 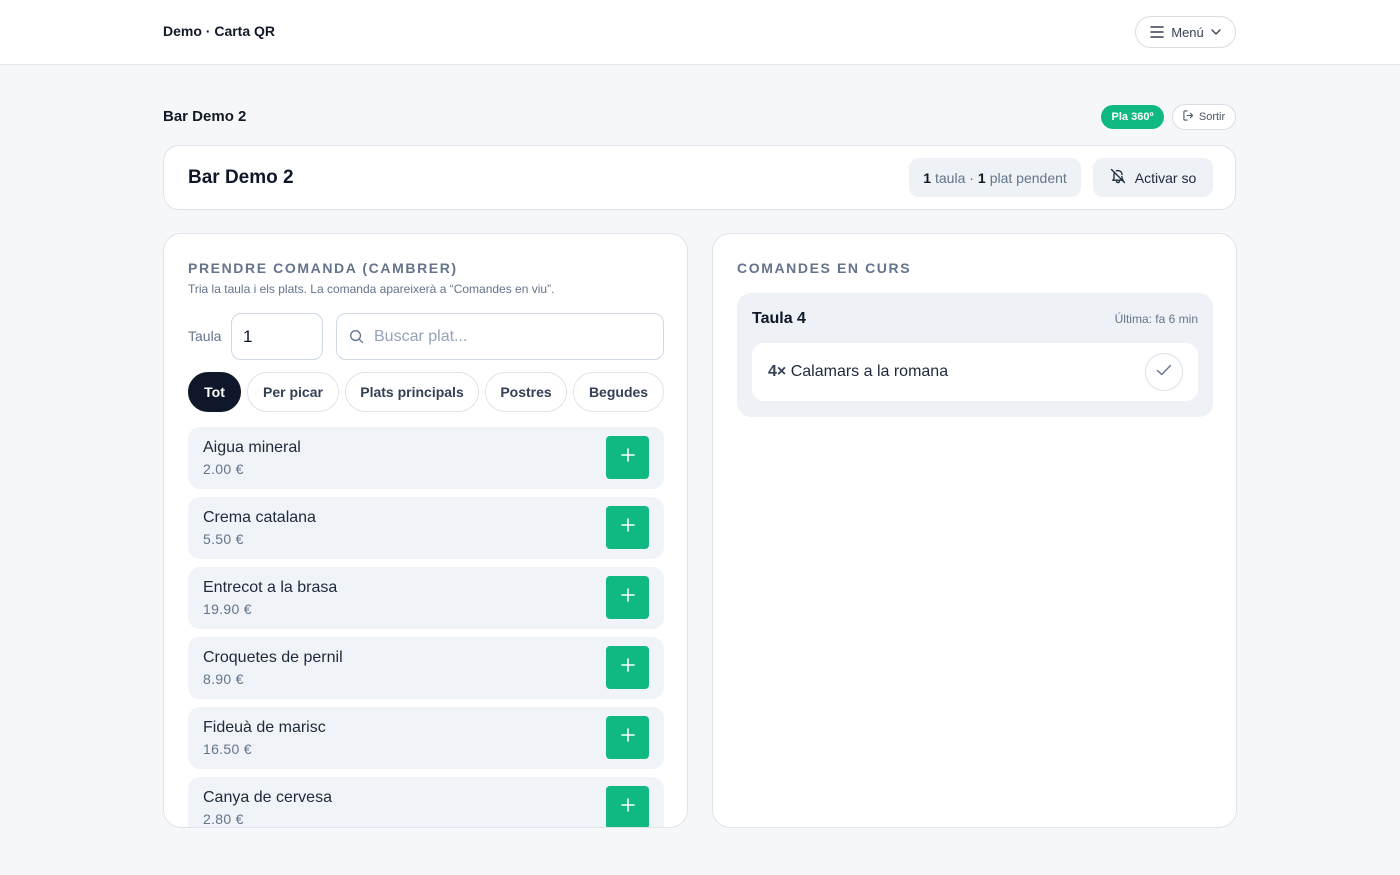 What do you see at coordinates (1165, 177) in the screenshot?
I see `sound-label: Activar so` at bounding box center [1165, 177].